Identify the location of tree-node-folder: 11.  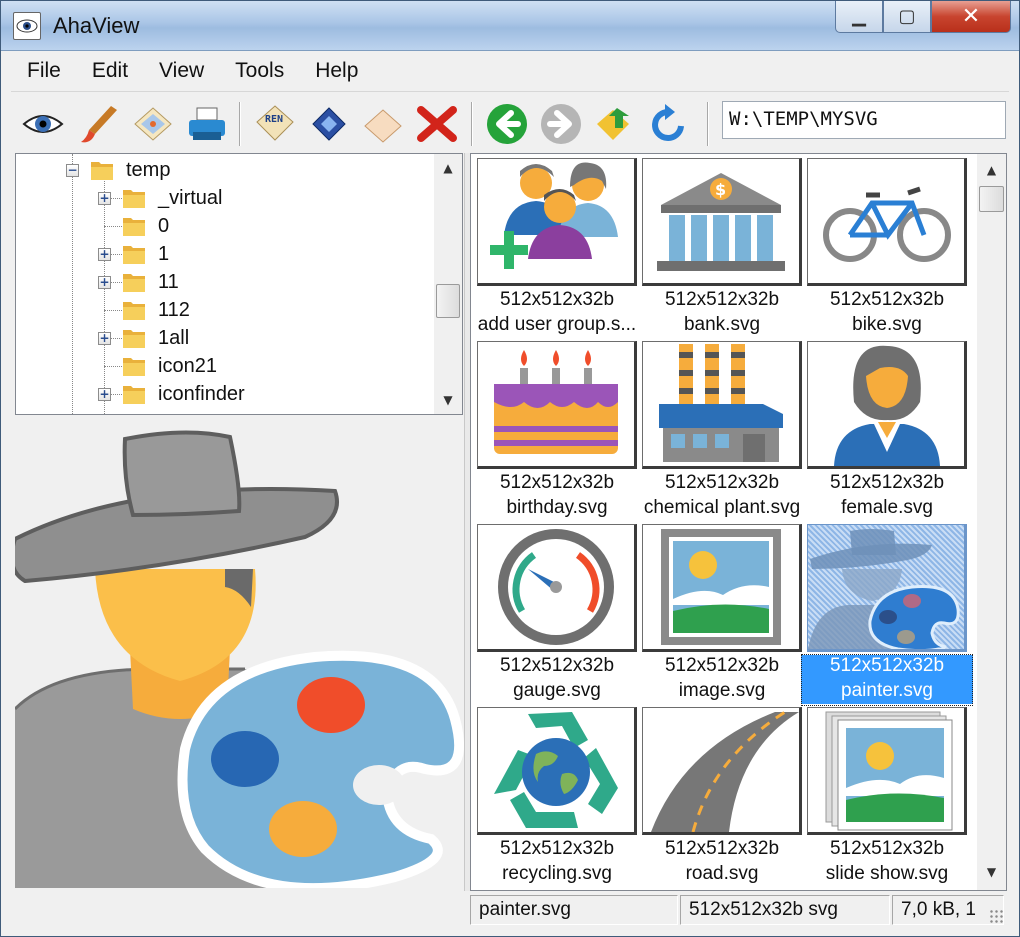
(150, 282).